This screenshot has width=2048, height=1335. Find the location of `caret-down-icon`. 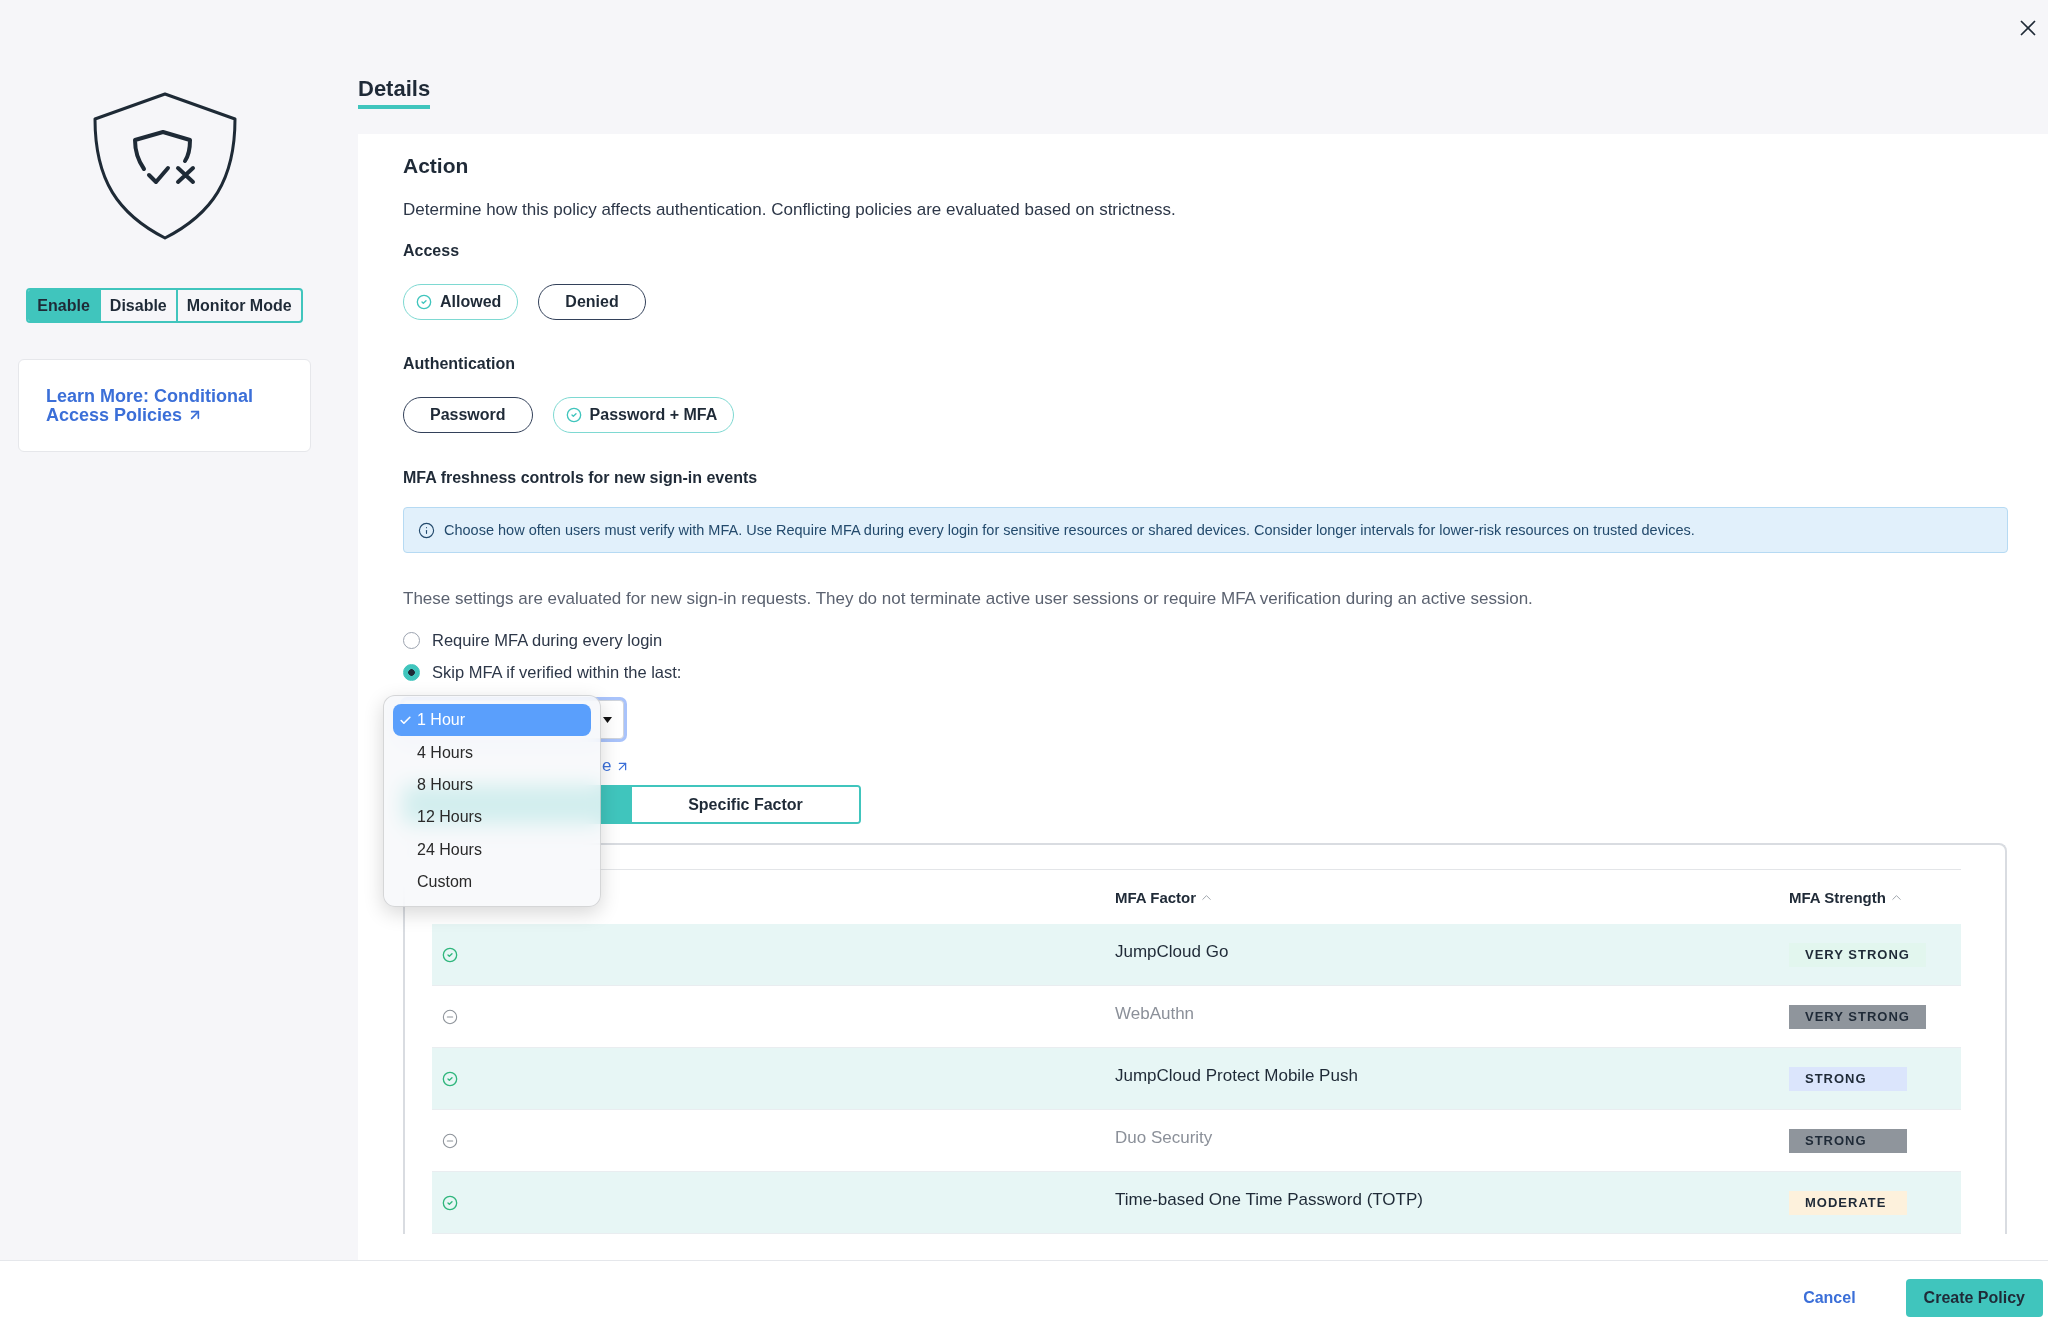

caret-down-icon is located at coordinates (607, 719).